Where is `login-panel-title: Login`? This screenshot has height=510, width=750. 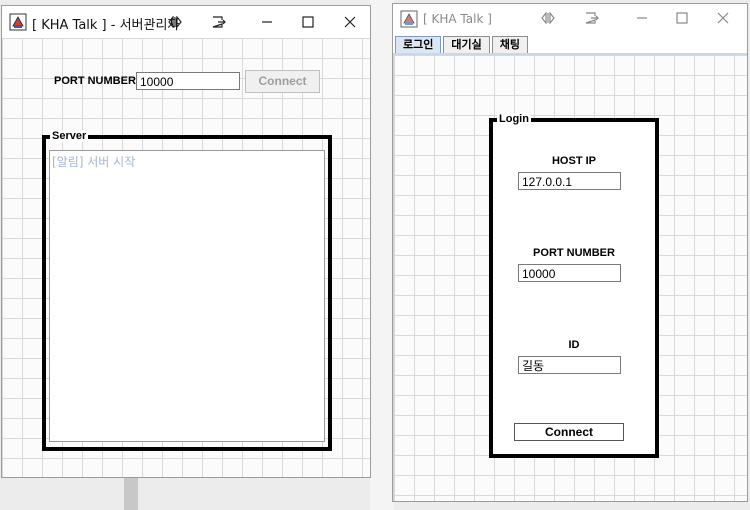 login-panel-title: Login is located at coordinates (514, 119).